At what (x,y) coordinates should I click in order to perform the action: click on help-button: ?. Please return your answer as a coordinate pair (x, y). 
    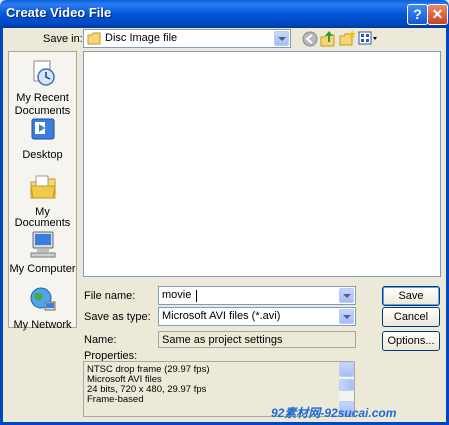
    Looking at the image, I should click on (417, 14).